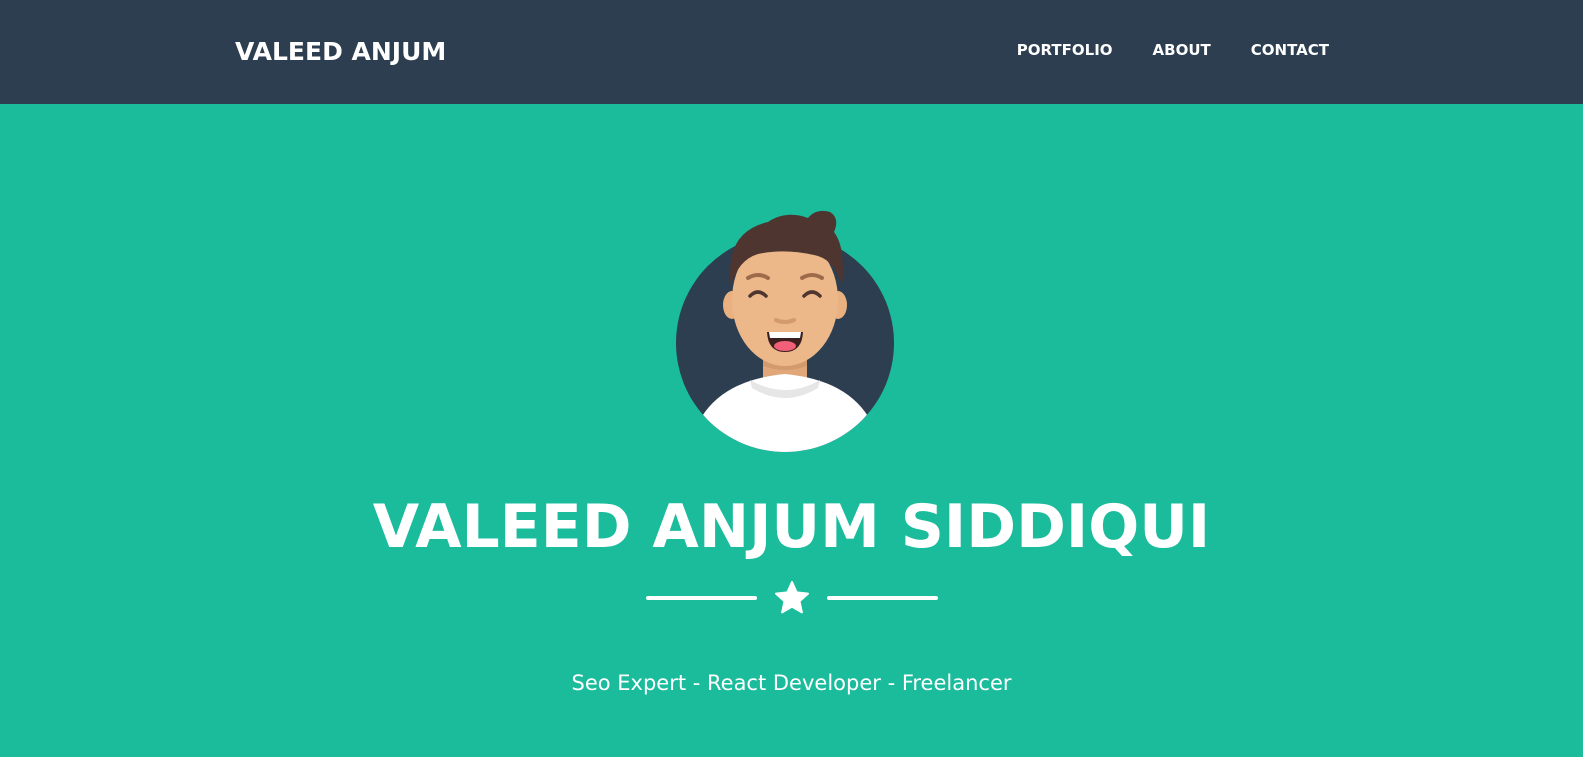  What do you see at coordinates (791, 52) in the screenshot?
I see `navbar: VALEED ANJUM PORTFOLIO ABOUT CONTACT` at bounding box center [791, 52].